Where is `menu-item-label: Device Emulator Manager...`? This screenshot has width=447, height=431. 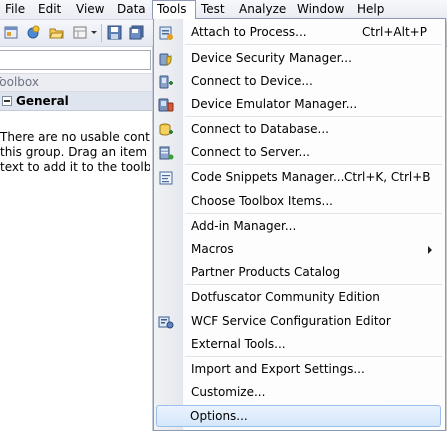 menu-item-label: Device Emulator Manager... is located at coordinates (274, 104).